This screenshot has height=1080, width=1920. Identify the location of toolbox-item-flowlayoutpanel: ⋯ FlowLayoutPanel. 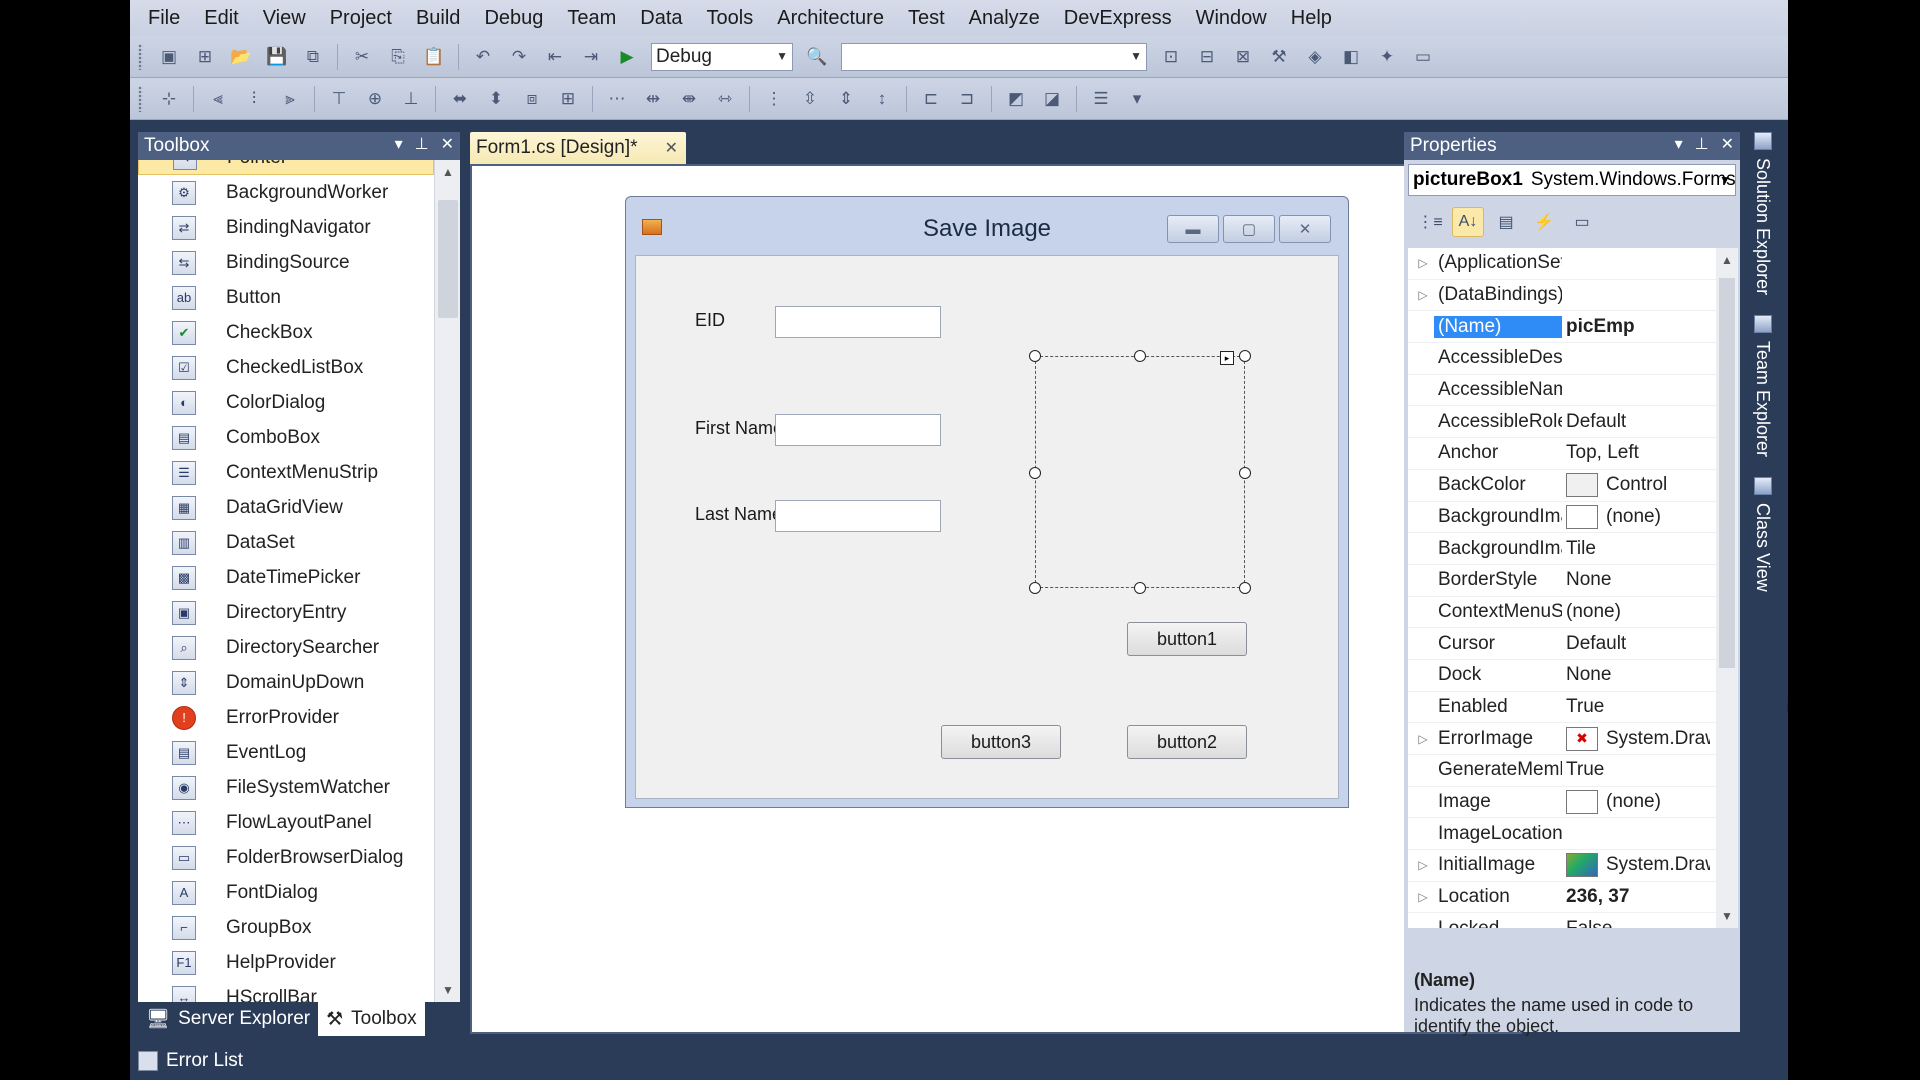
(286, 822).